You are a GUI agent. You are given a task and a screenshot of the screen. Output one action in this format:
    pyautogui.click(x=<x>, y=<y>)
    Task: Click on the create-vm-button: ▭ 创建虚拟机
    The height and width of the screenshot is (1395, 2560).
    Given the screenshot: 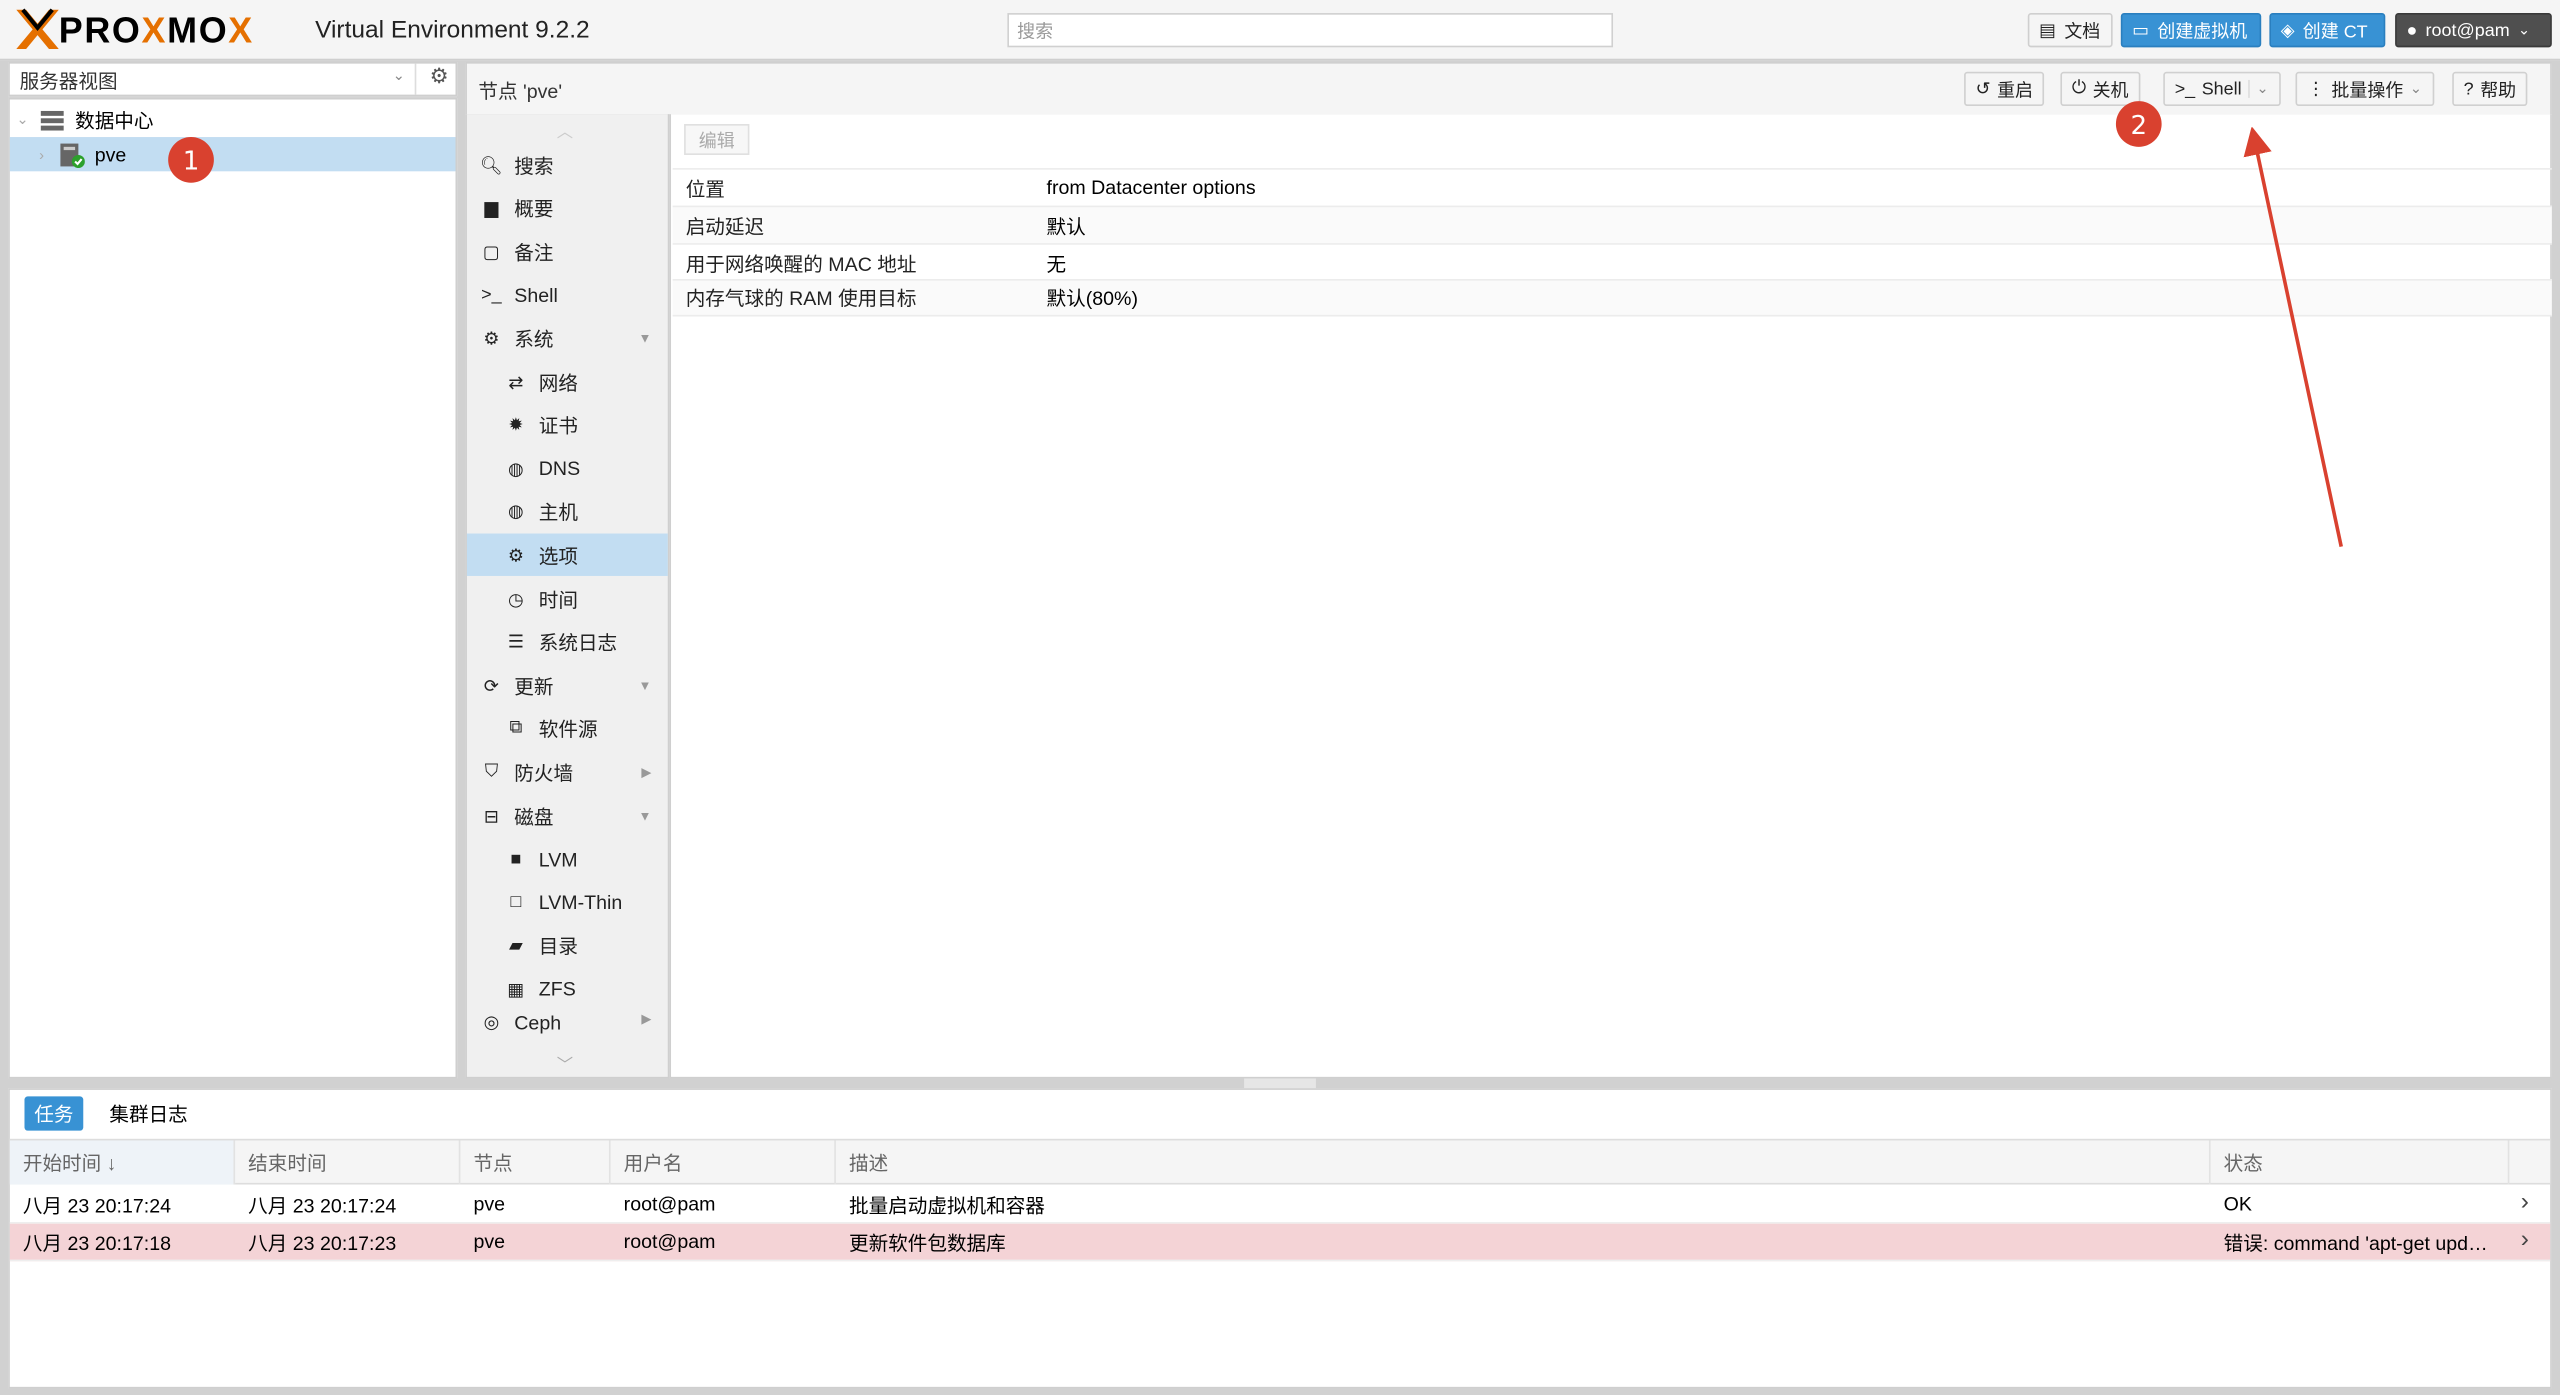 What is the action you would take?
    pyautogui.click(x=2191, y=30)
    